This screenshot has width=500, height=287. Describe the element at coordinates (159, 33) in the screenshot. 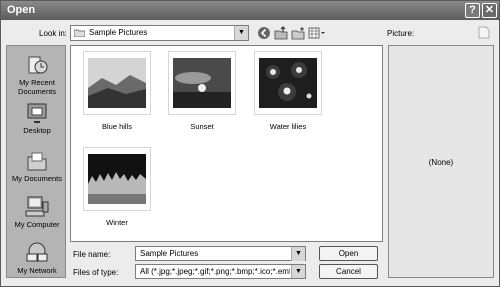

I see `look-in-dropdown: Sample Pictures ▼` at that location.